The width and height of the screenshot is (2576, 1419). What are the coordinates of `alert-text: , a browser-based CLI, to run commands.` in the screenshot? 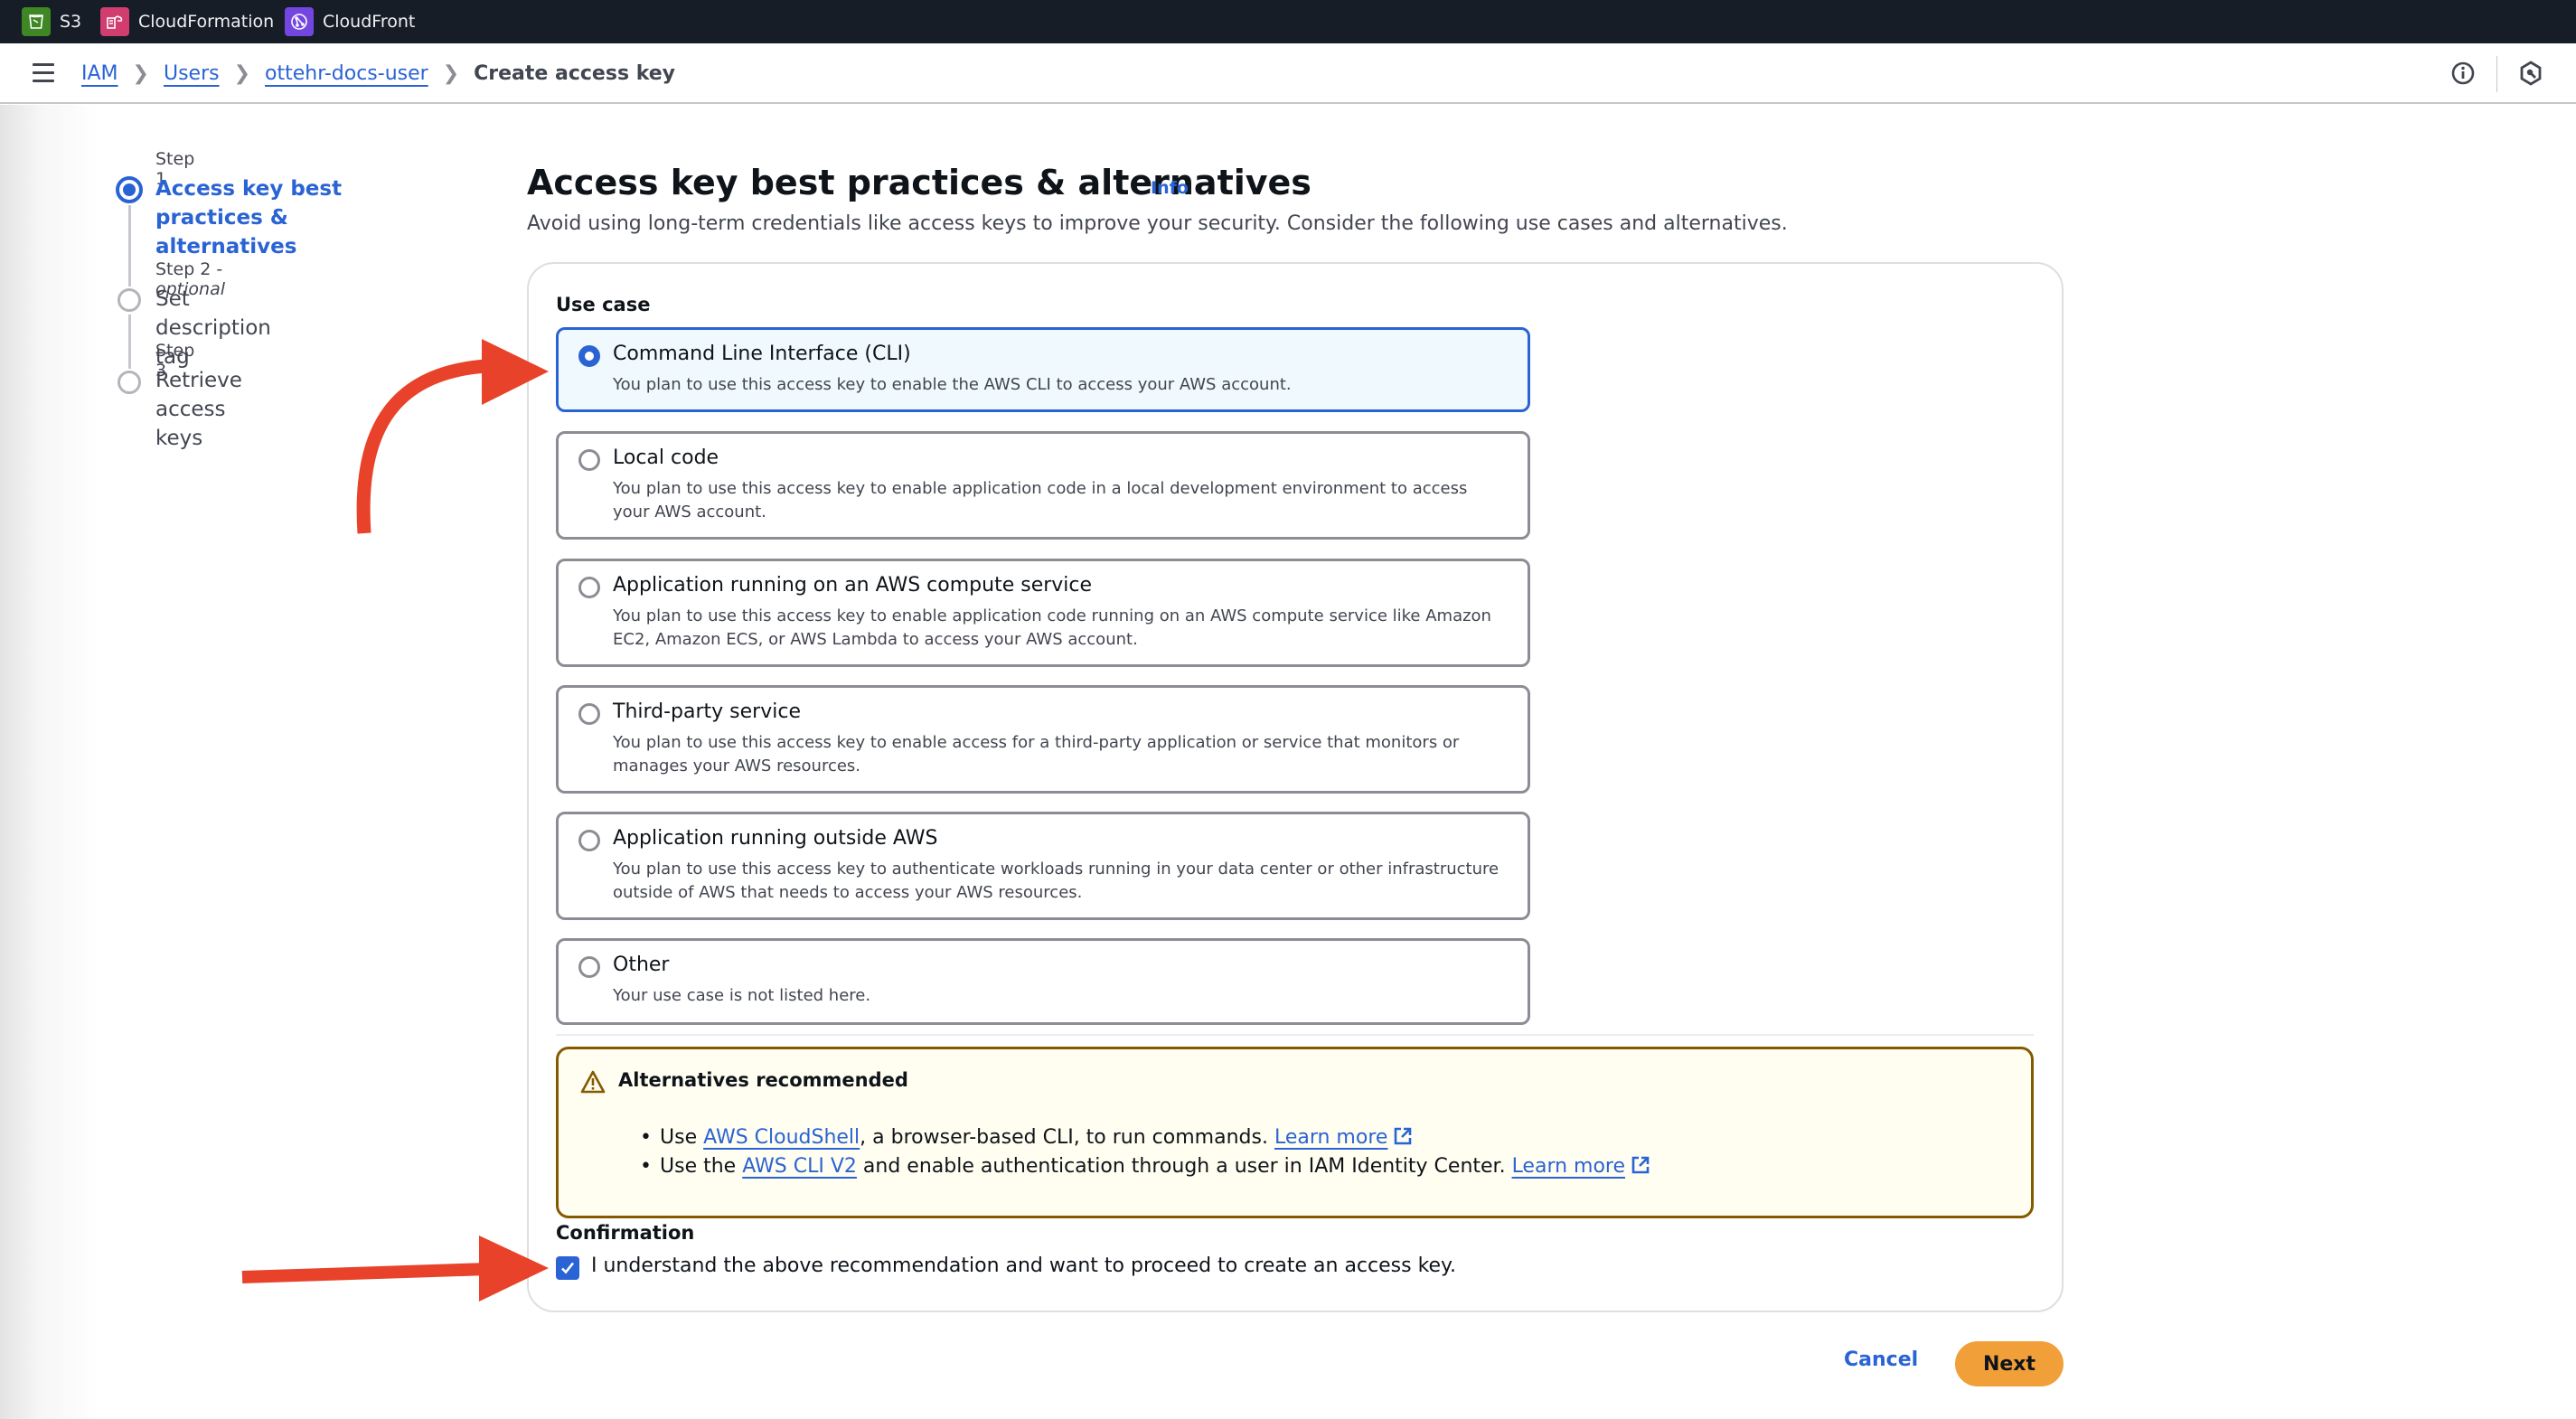 It's located at (1067, 1137).